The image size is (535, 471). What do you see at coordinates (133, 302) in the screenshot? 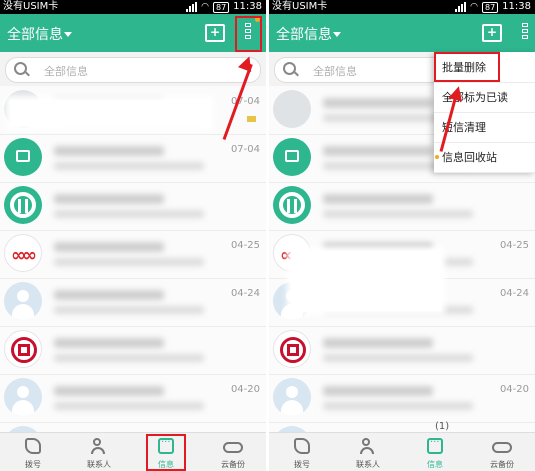
I see `list-item: 04-24` at bounding box center [133, 302].